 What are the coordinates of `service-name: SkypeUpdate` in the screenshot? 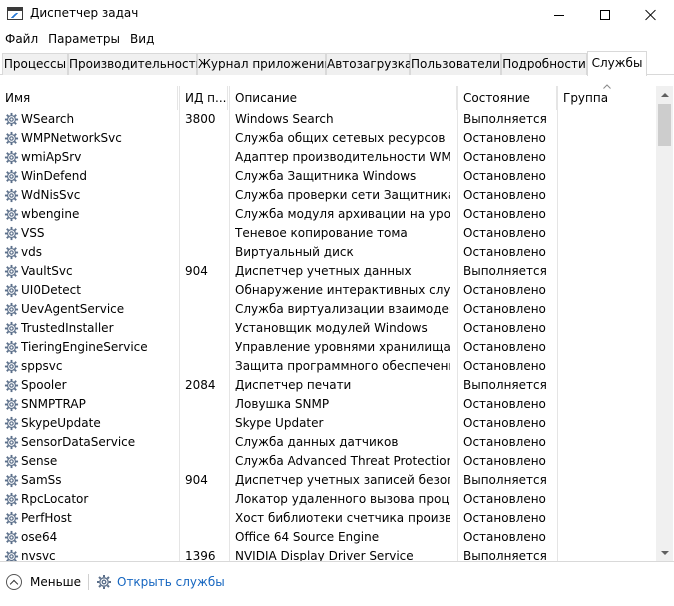 It's located at (61, 423).